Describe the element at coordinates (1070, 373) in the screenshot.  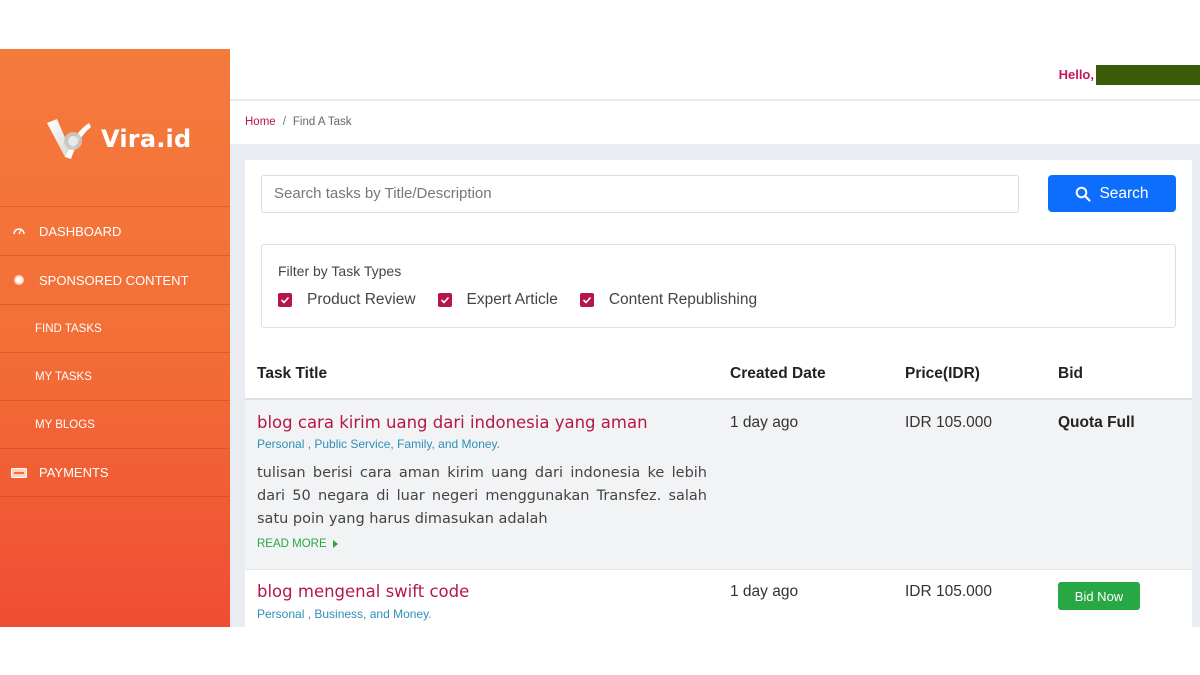
I see `column-header-bid: Bid` at that location.